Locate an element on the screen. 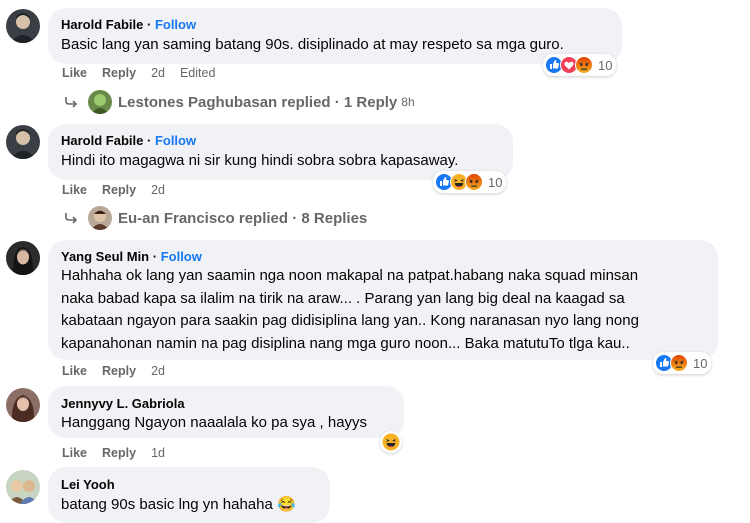 Image resolution: width=750 pixels, height=523 pixels. edited-label: Edited is located at coordinates (197, 73).